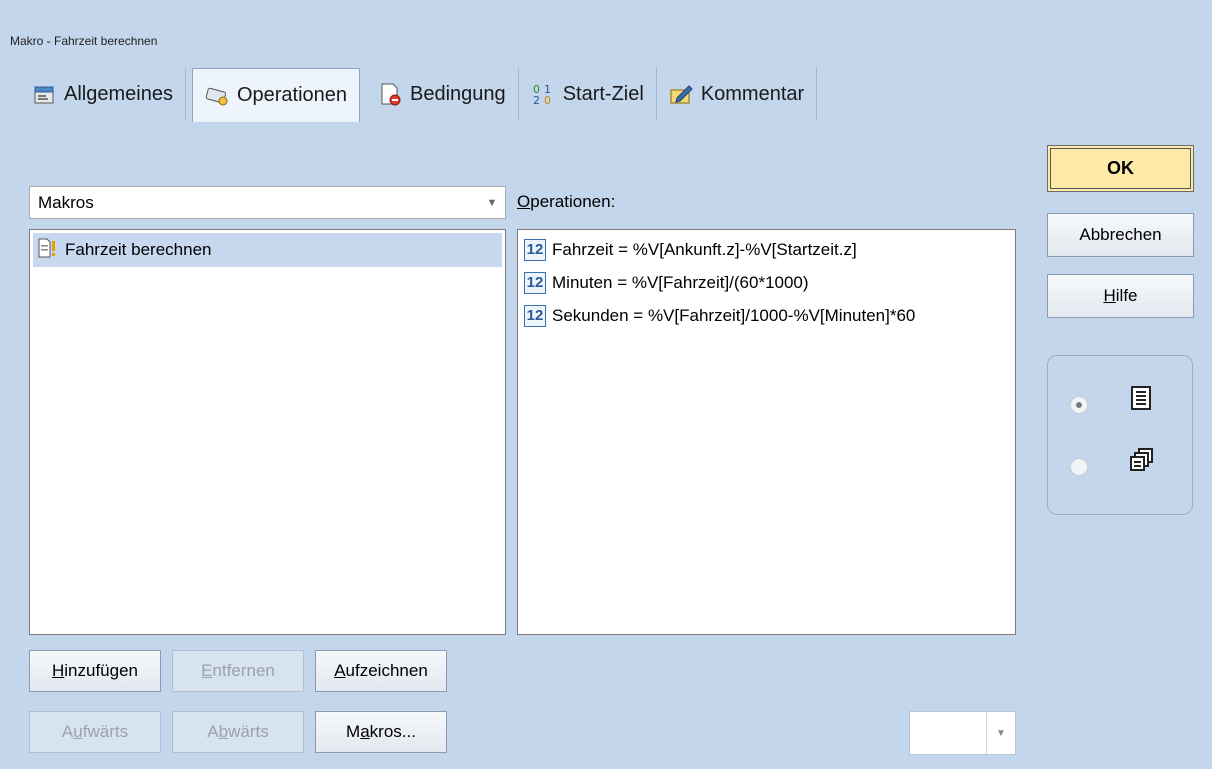  Describe the element at coordinates (390, 94) in the screenshot. I see `document-stop-icon` at that location.